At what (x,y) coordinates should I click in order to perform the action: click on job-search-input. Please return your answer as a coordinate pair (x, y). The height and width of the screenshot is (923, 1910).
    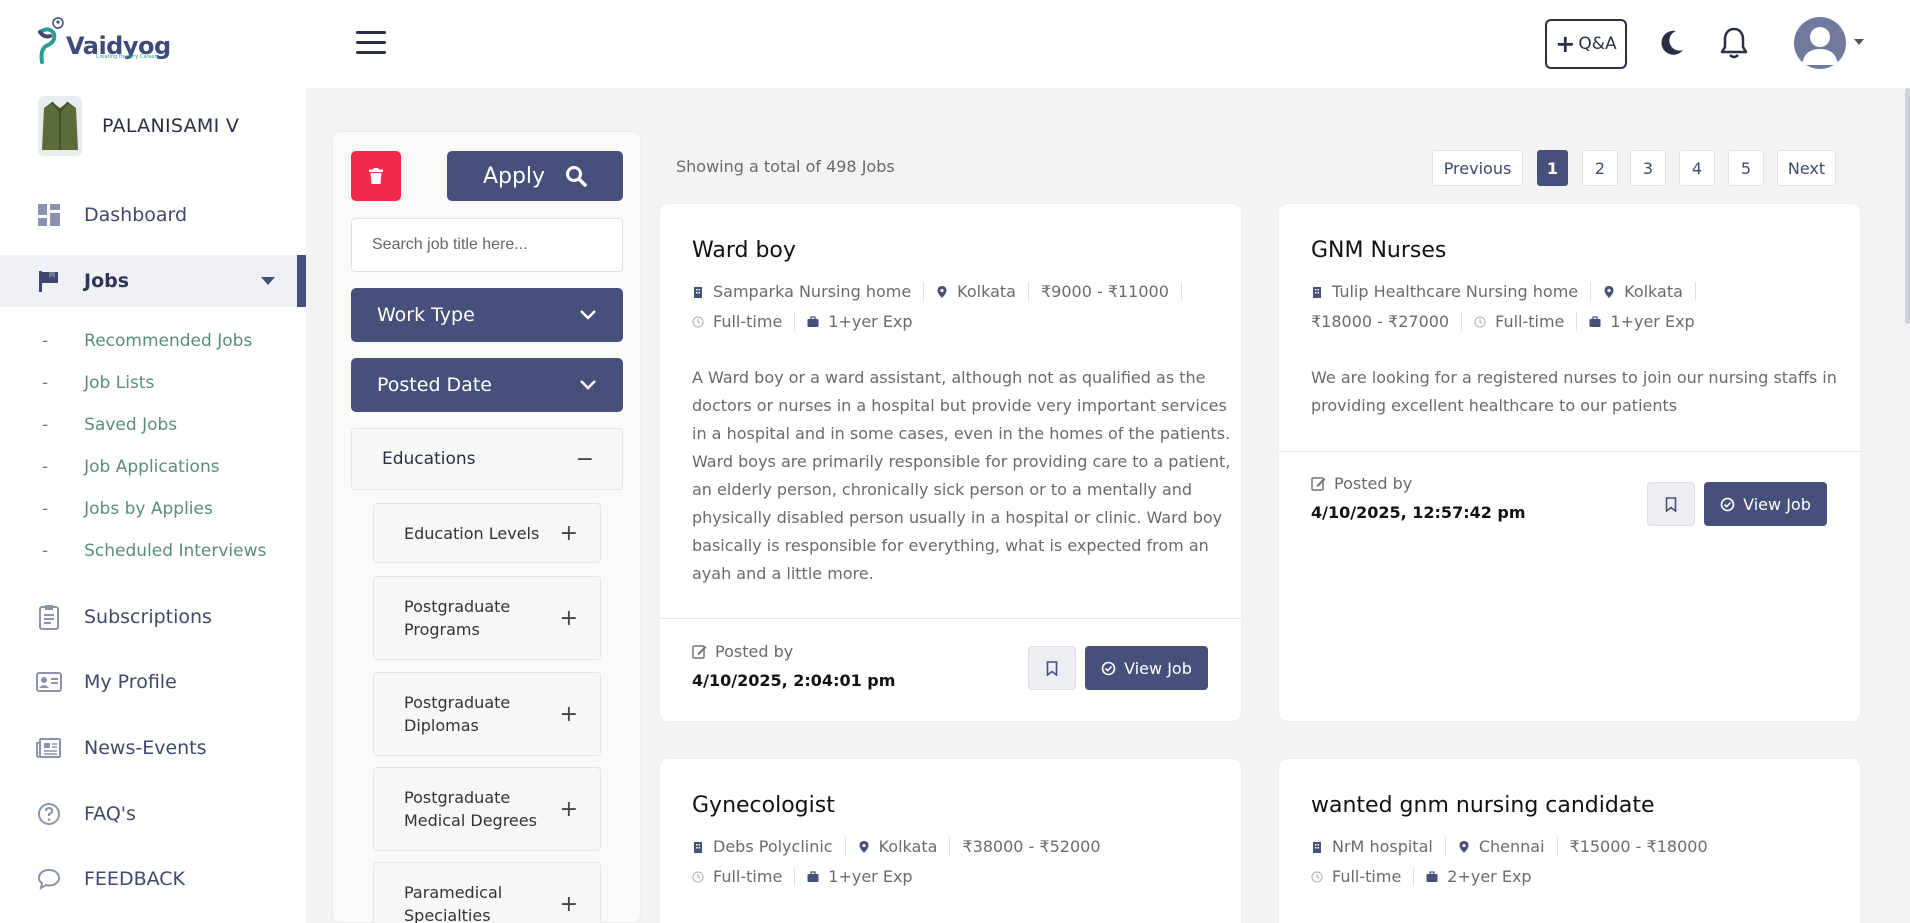
    Looking at the image, I should click on (487, 245).